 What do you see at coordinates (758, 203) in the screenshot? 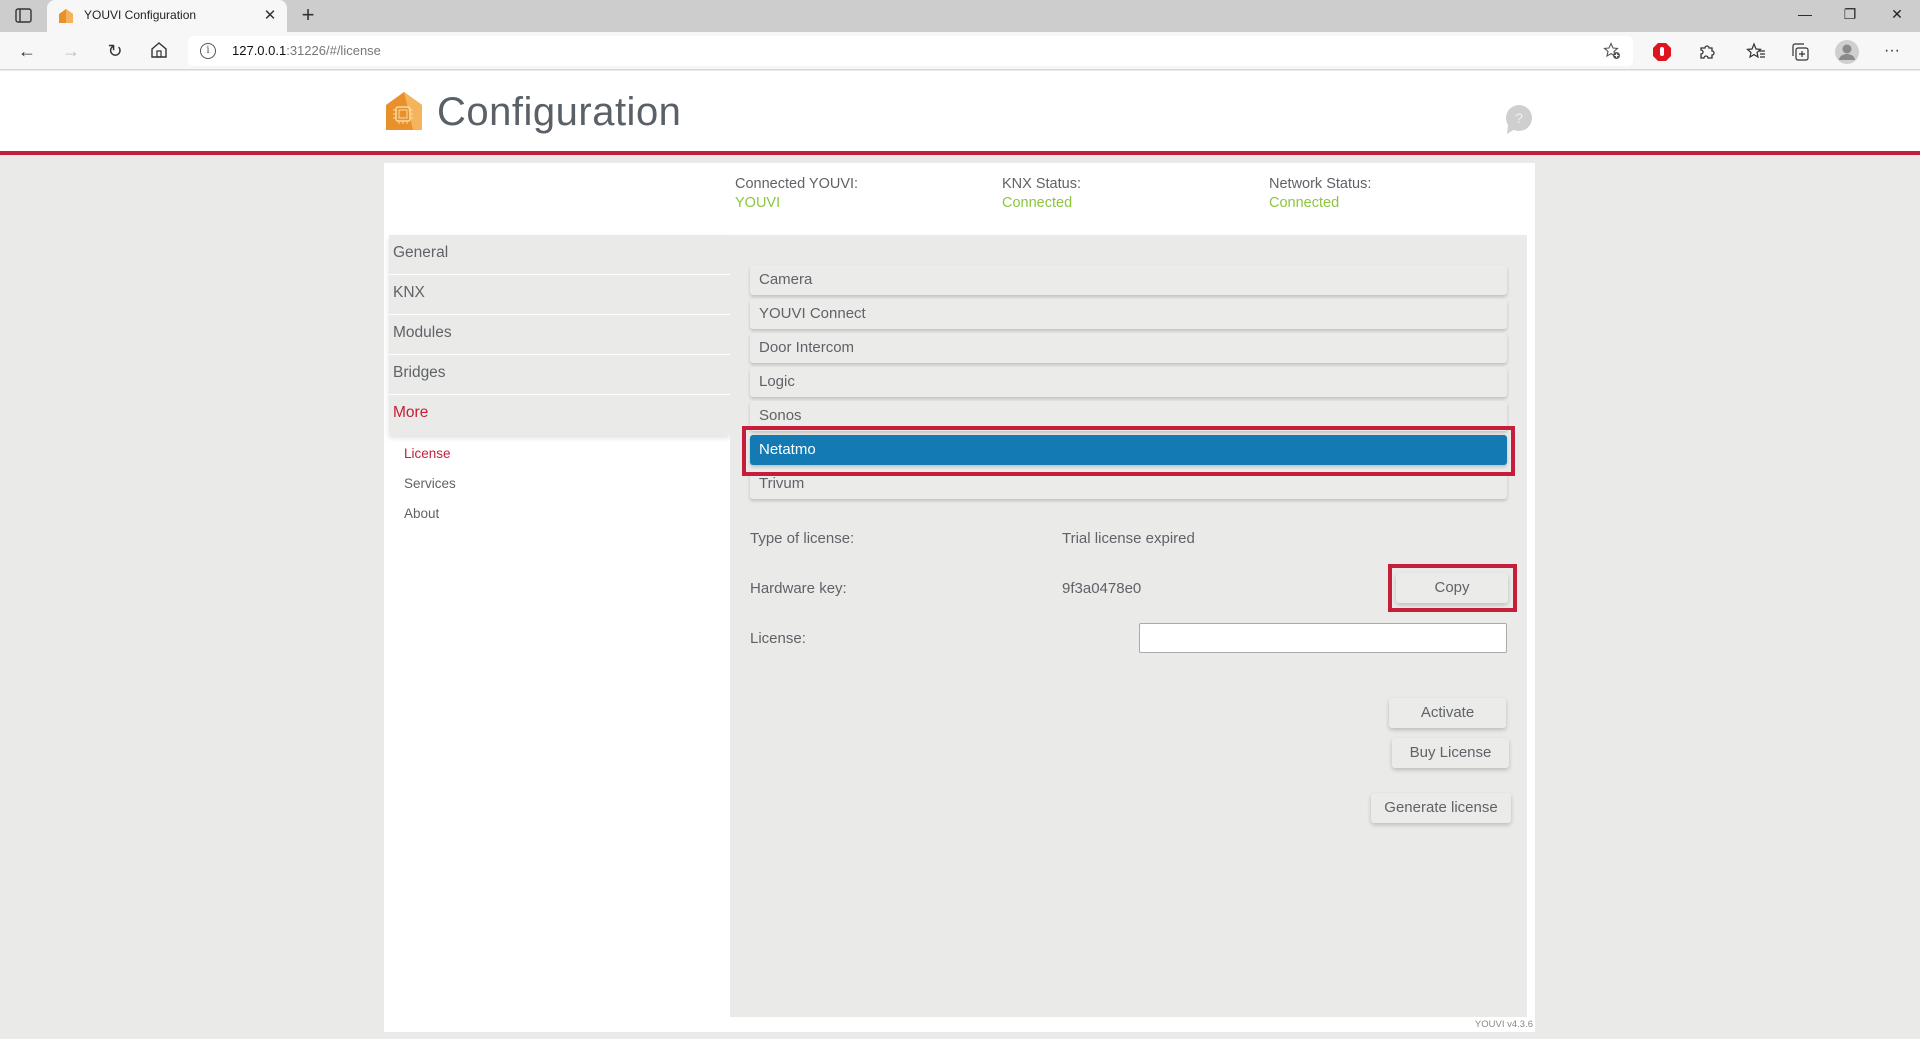
I see `status-value: YOUVI` at bounding box center [758, 203].